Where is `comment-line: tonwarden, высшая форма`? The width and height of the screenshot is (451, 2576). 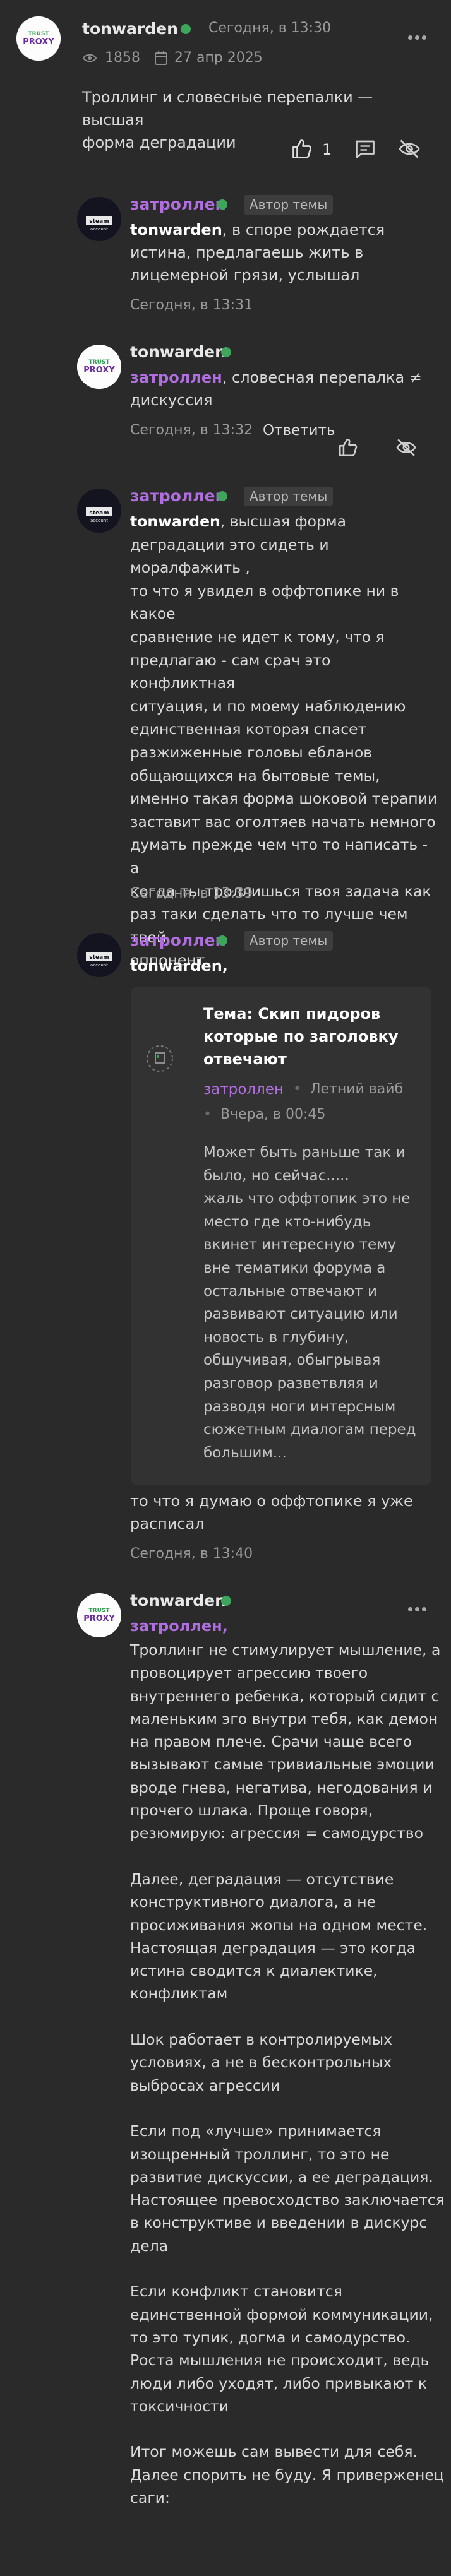
comment-line: tonwarden, высшая форма is located at coordinates (285, 521).